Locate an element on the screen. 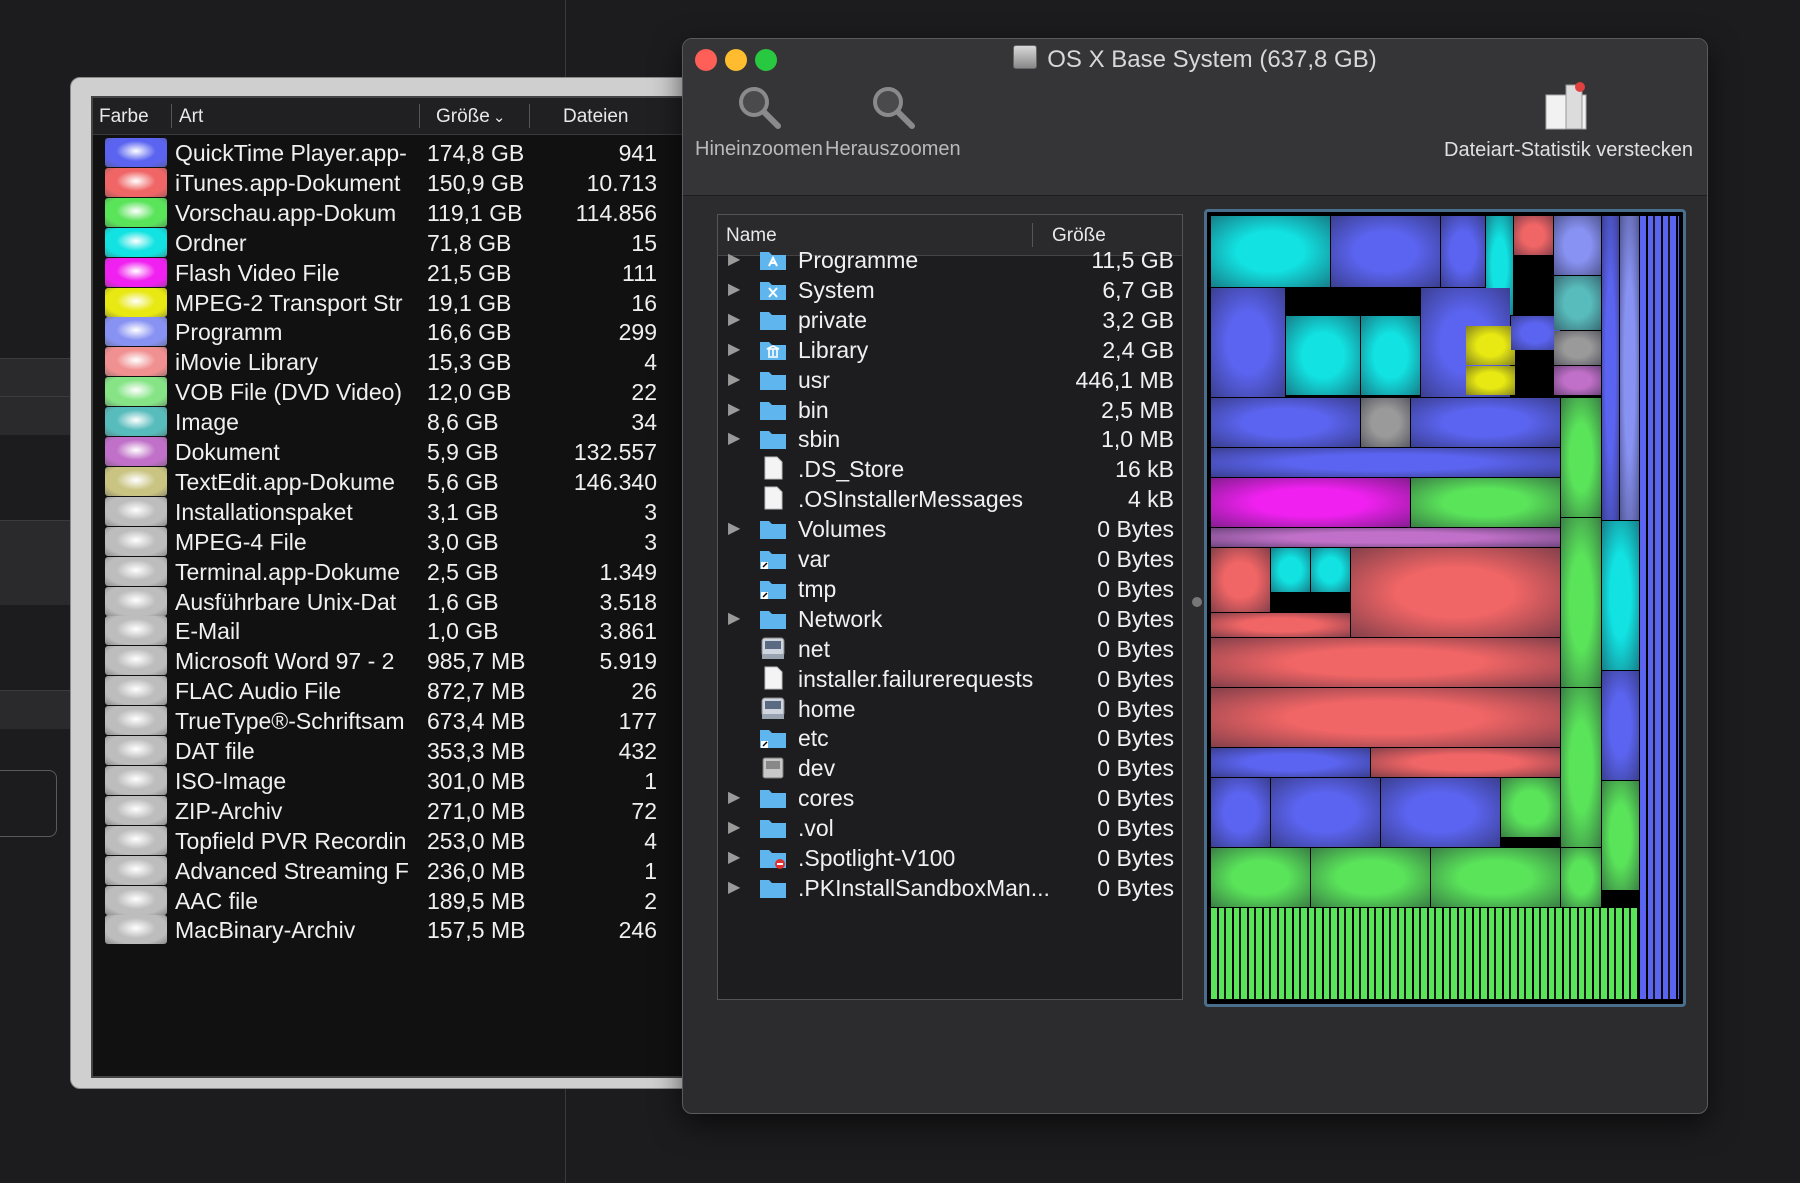  file-tree-row: ▶ .vol 0 Bytes is located at coordinates (950, 828).